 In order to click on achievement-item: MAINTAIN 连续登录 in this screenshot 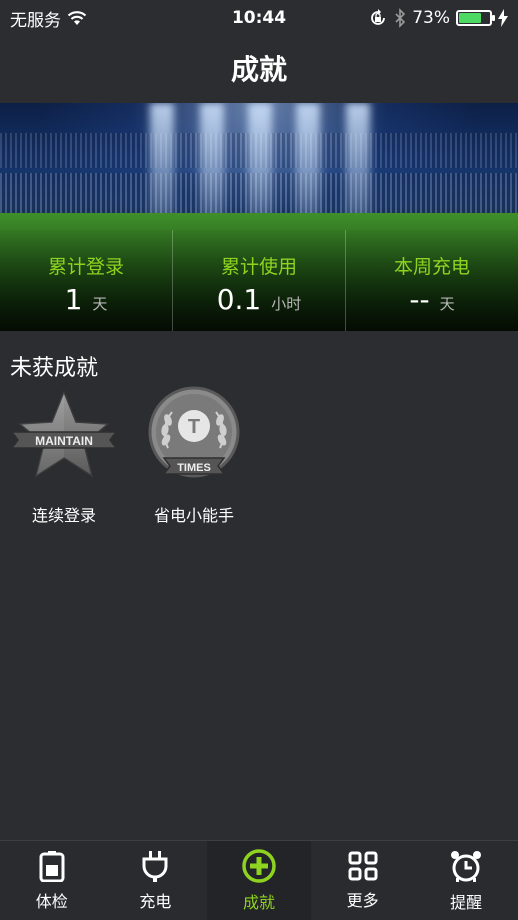, I will do `click(64, 456)`.